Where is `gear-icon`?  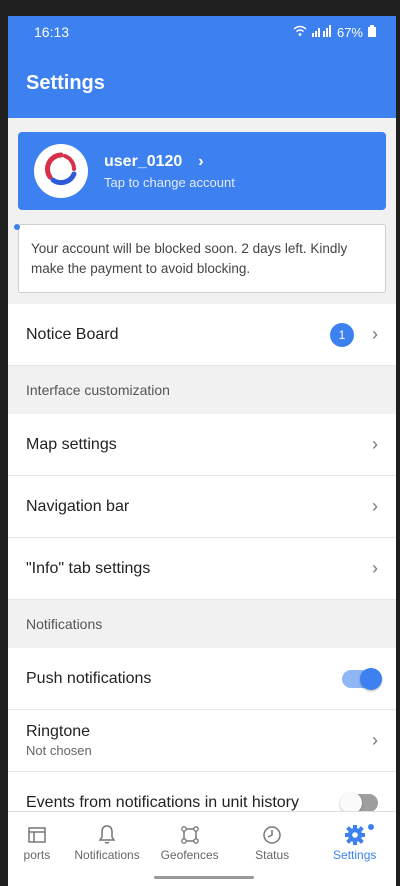 gear-icon is located at coordinates (355, 835).